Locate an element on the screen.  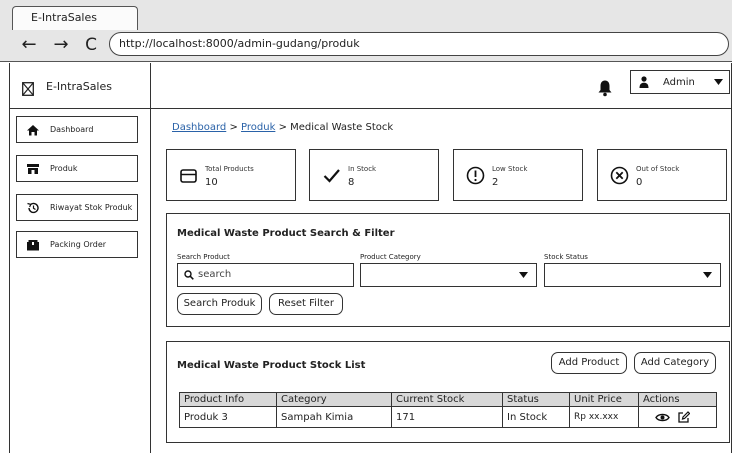
stock-status-label: Stock Status is located at coordinates (566, 257).